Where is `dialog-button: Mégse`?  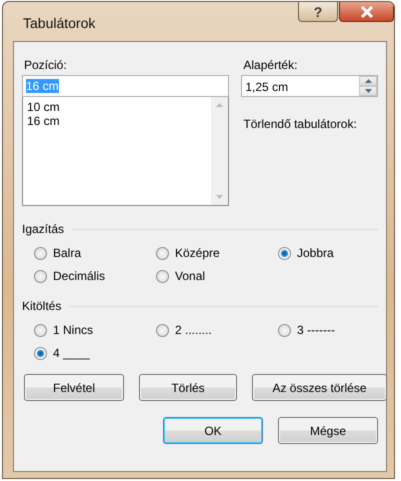
dialog-button: Mégse is located at coordinates (328, 430).